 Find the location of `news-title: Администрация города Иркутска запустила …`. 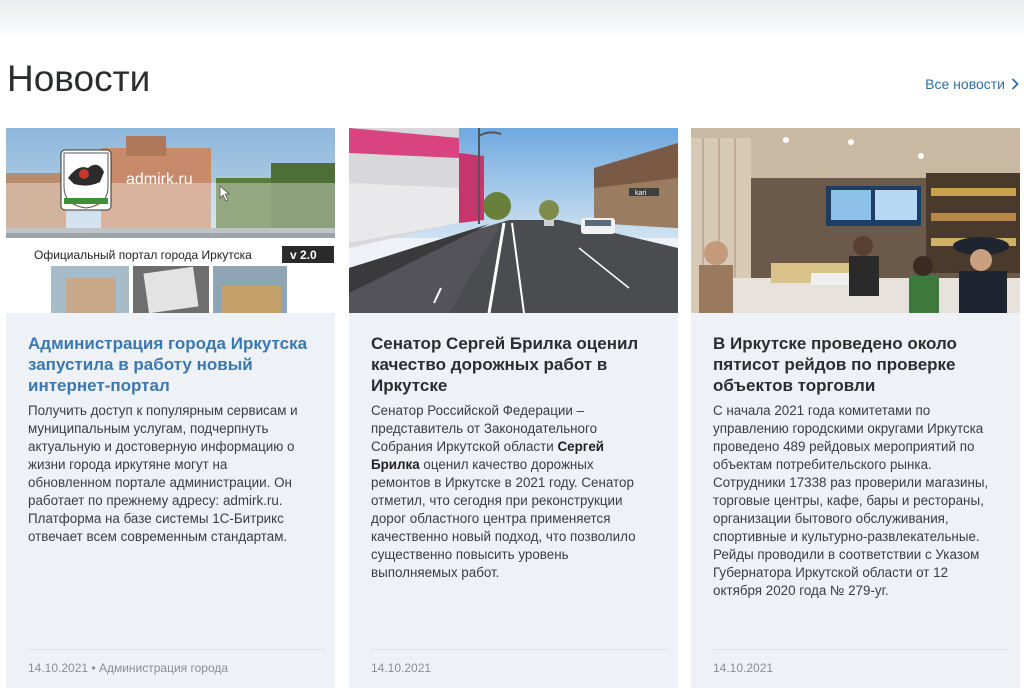

news-title: Администрация города Иркутска запустила … is located at coordinates (170, 364).